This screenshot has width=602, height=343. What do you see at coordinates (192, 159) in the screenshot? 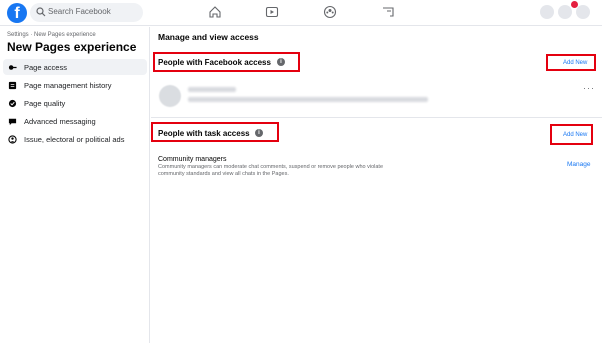
I see `community-managers-title: Community managers` at bounding box center [192, 159].